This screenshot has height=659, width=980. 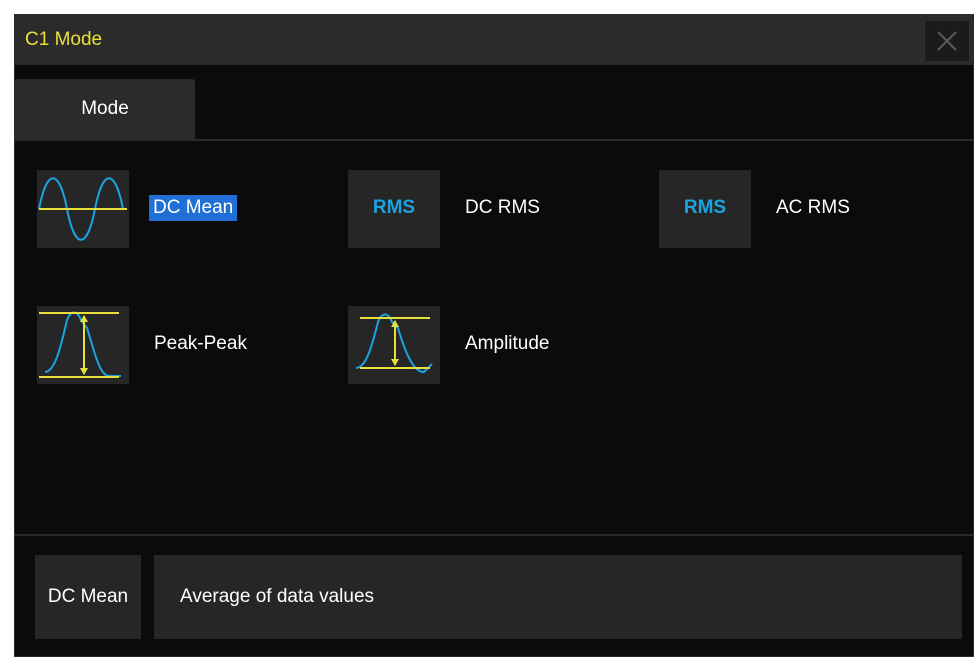 What do you see at coordinates (277, 596) in the screenshot?
I see `description-text: Average of data values` at bounding box center [277, 596].